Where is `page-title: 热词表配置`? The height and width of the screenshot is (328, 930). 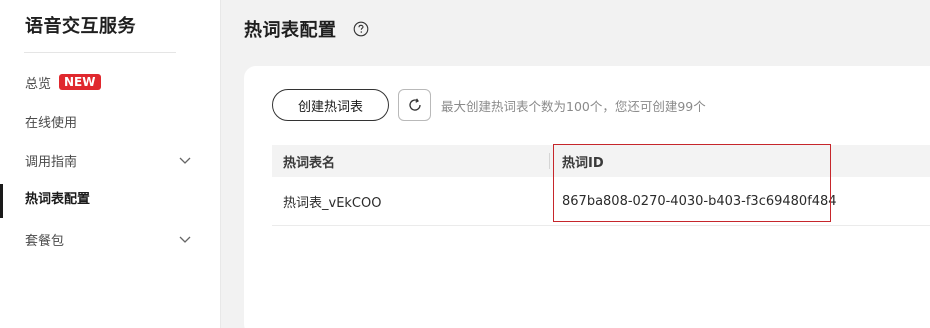 page-title: 热词表配置 is located at coordinates (290, 30).